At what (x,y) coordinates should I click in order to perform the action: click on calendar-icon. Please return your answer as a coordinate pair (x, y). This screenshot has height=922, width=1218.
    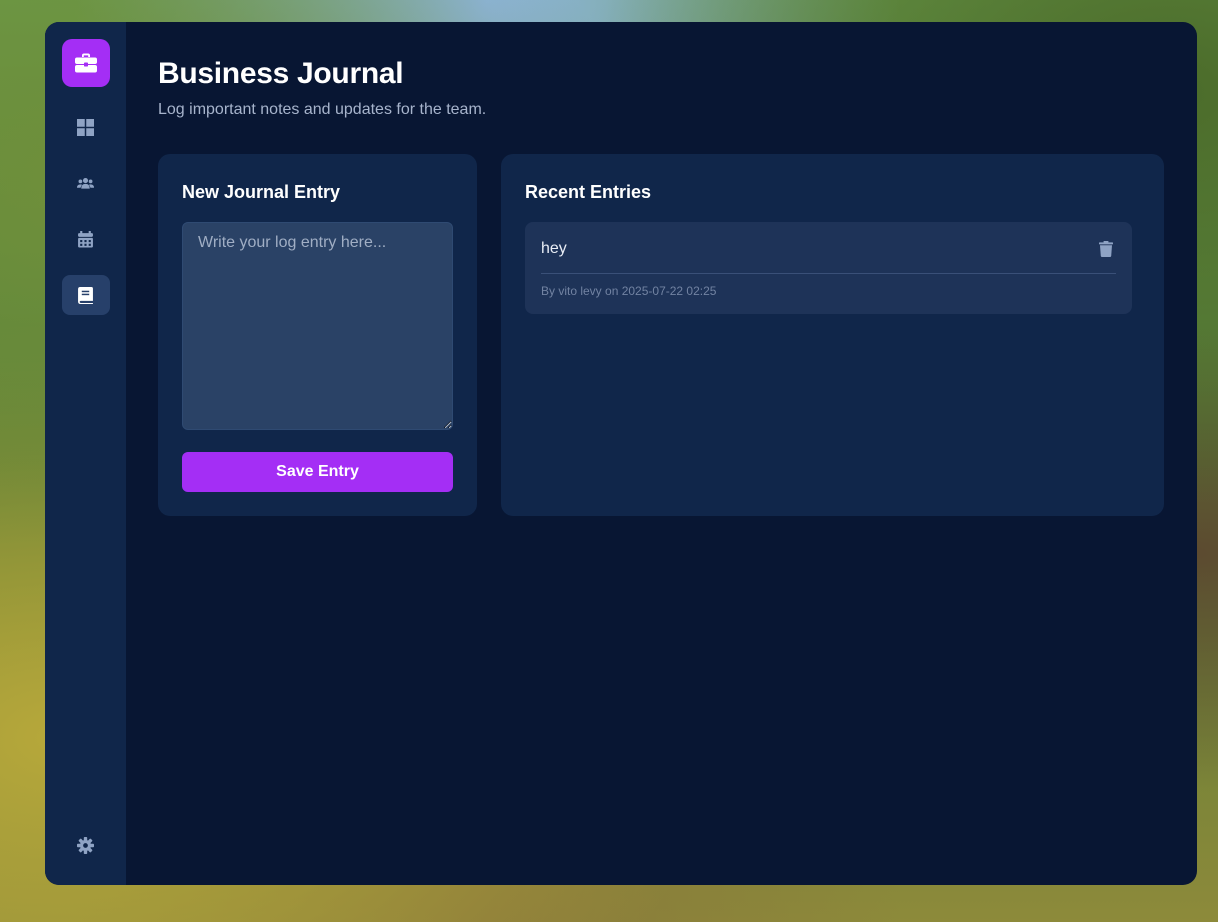
    Looking at the image, I should click on (85, 238).